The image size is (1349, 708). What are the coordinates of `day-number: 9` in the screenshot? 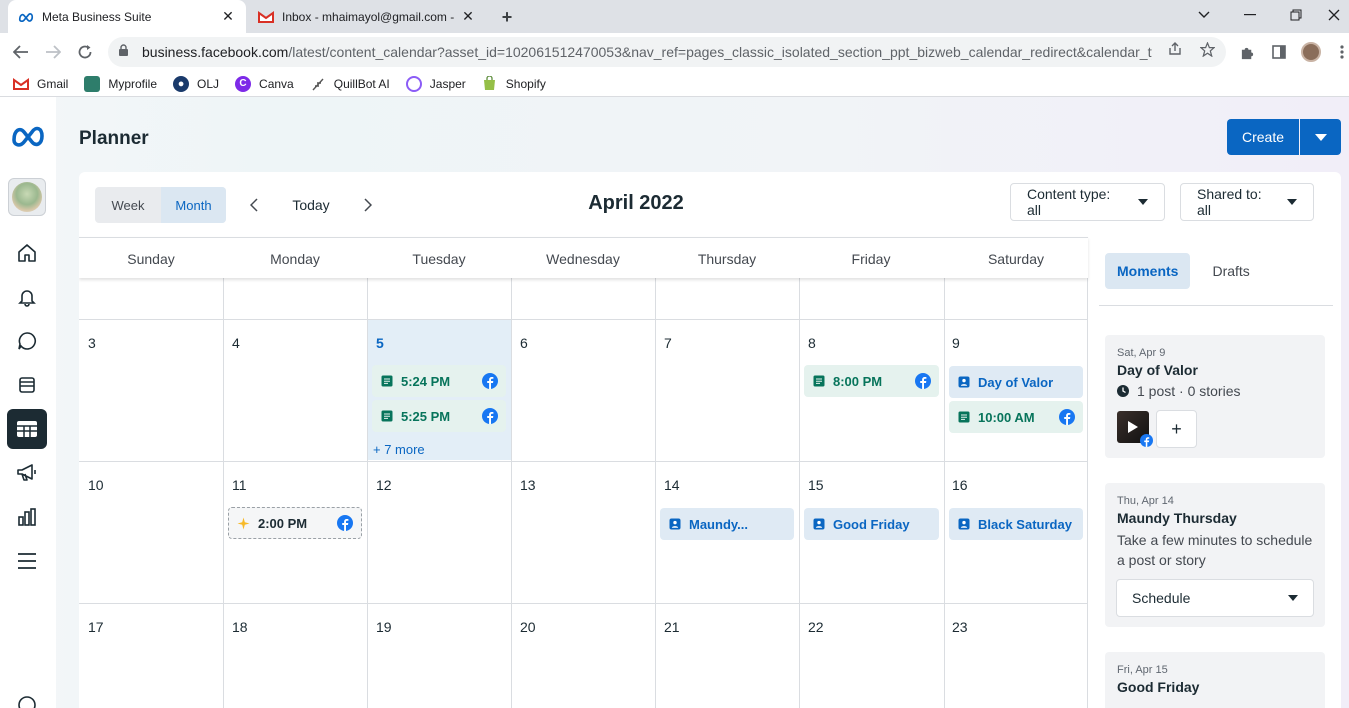 It's located at (956, 343).